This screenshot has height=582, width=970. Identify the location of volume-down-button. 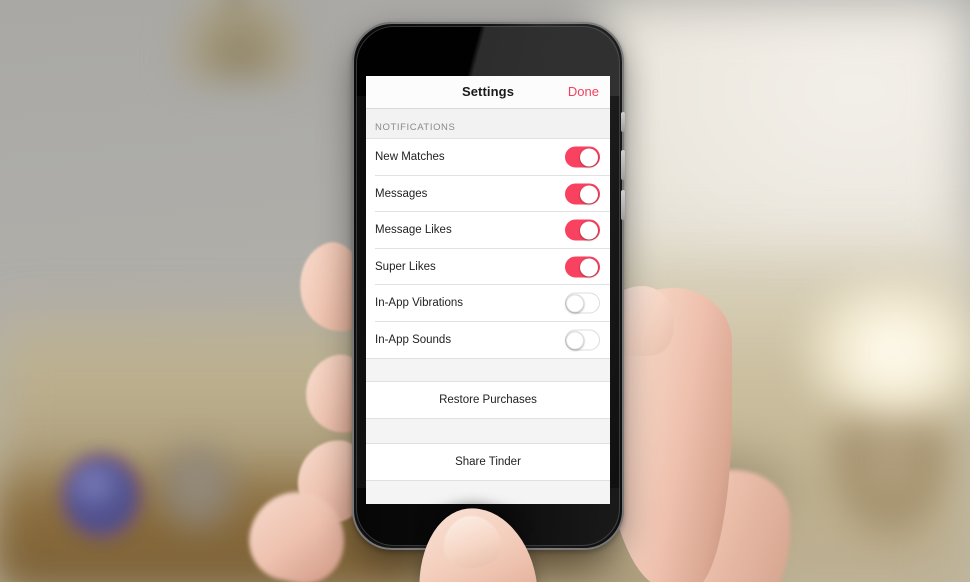
(623, 205).